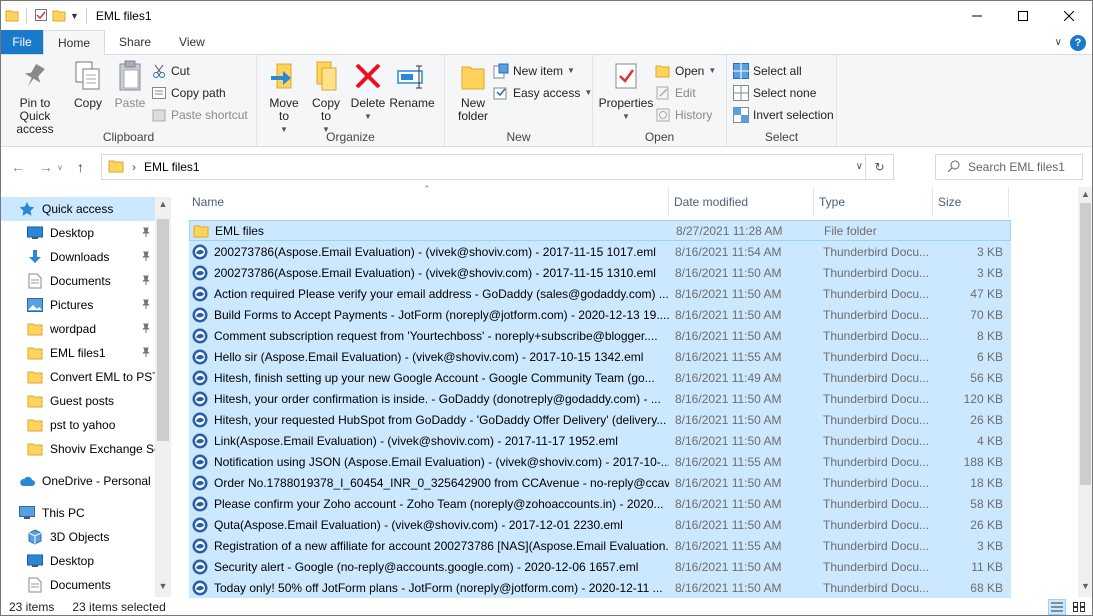 This screenshot has width=1093, height=616. Describe the element at coordinates (59, 16) in the screenshot. I see `new-folder-icon` at that location.